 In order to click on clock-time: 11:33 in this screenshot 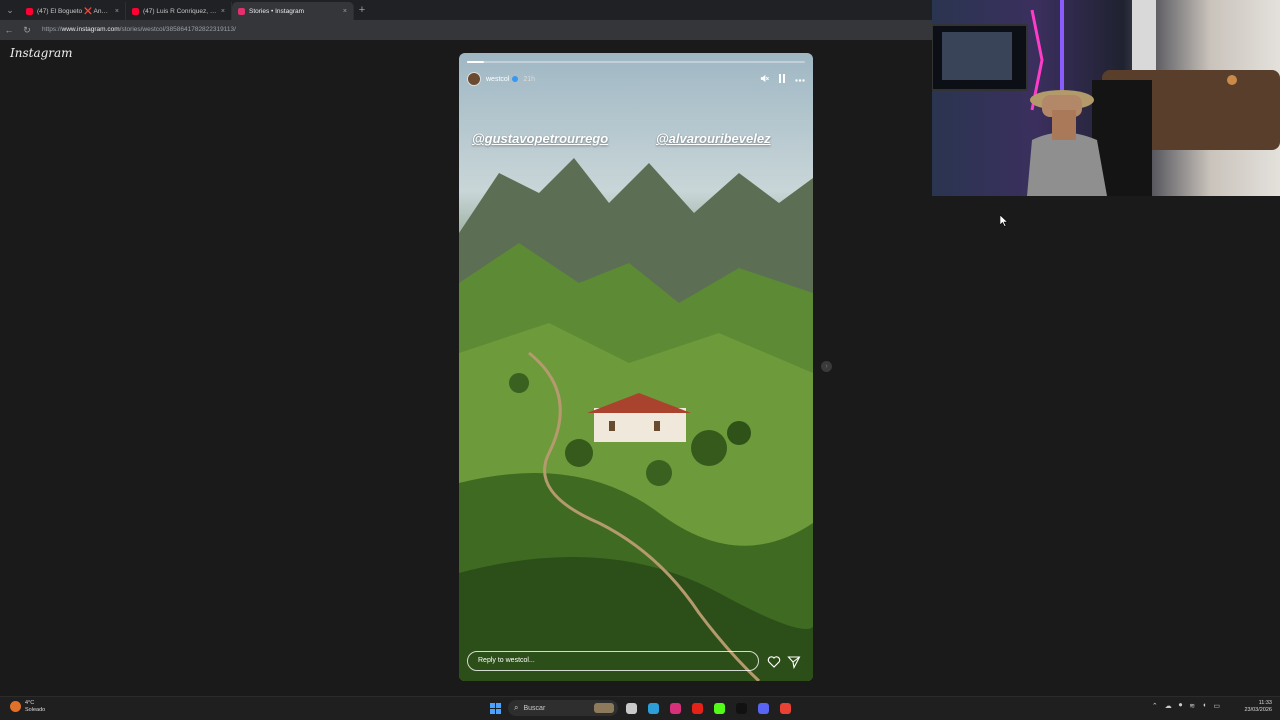, I will do `click(1265, 703)`.